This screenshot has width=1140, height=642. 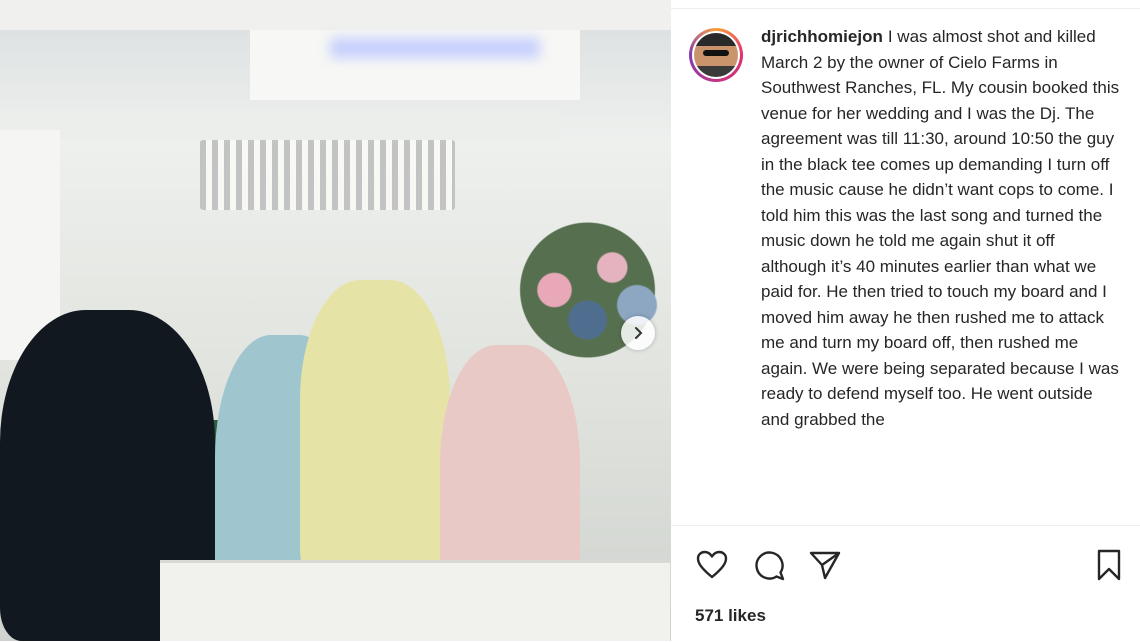 What do you see at coordinates (730, 616) in the screenshot?
I see `likes-count: 571 likes` at bounding box center [730, 616].